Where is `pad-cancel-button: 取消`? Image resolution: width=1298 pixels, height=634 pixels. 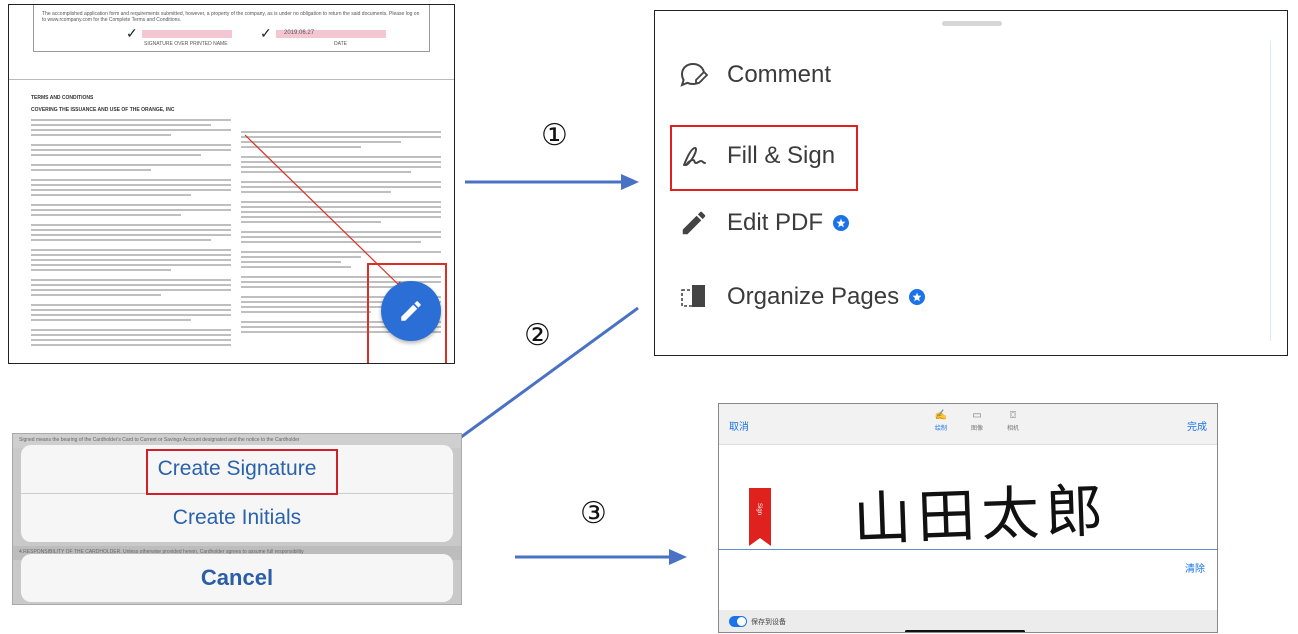 pad-cancel-button: 取消 is located at coordinates (739, 425).